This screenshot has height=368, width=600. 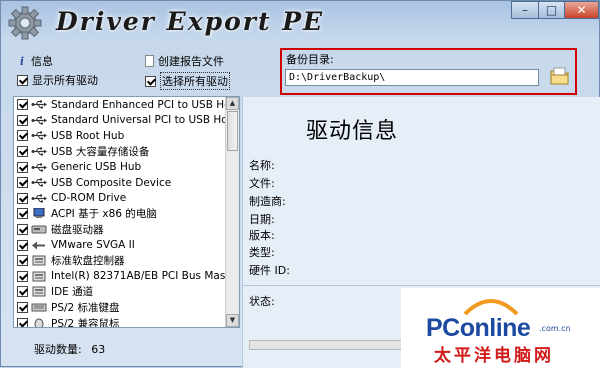 What do you see at coordinates (262, 219) in the screenshot?
I see `field-date: 日期:` at bounding box center [262, 219].